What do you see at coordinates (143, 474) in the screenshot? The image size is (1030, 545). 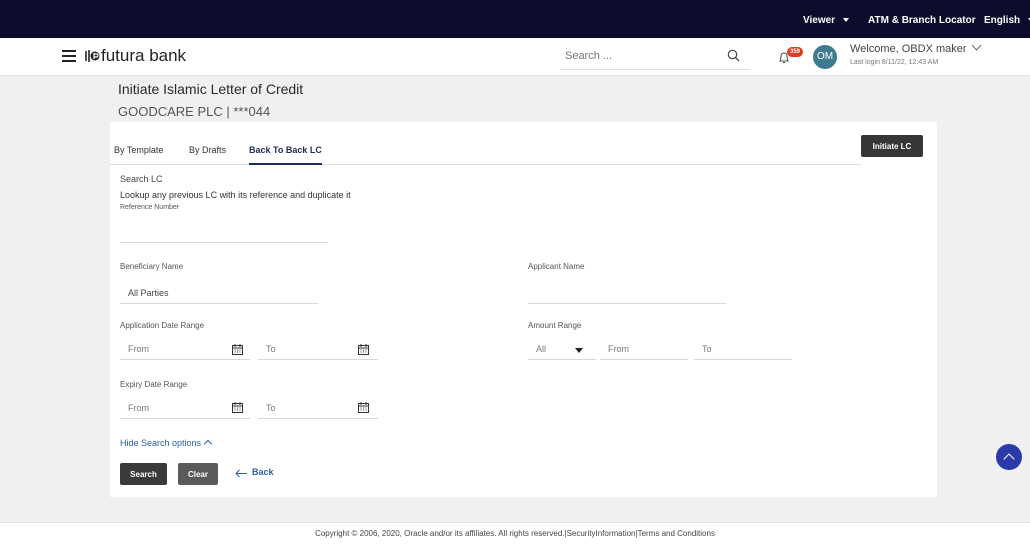 I see `search-button: Search` at bounding box center [143, 474].